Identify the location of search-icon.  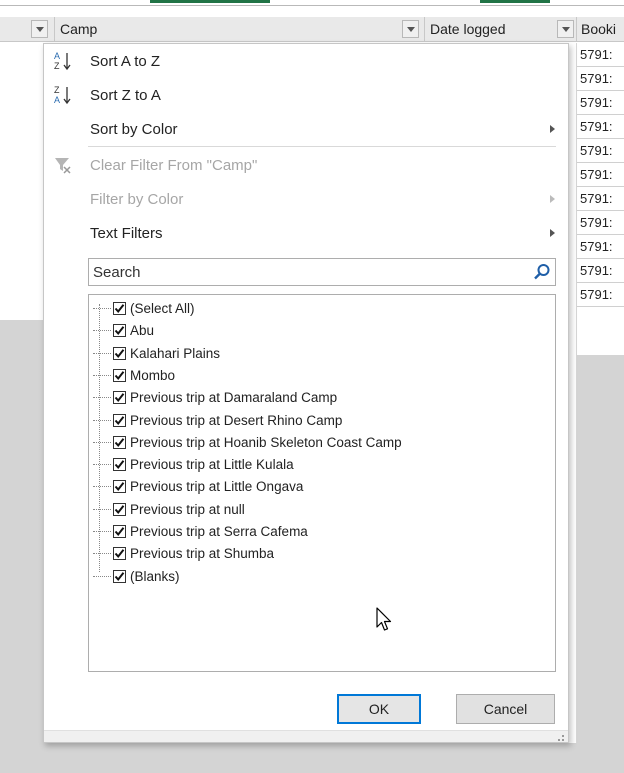
(542, 272).